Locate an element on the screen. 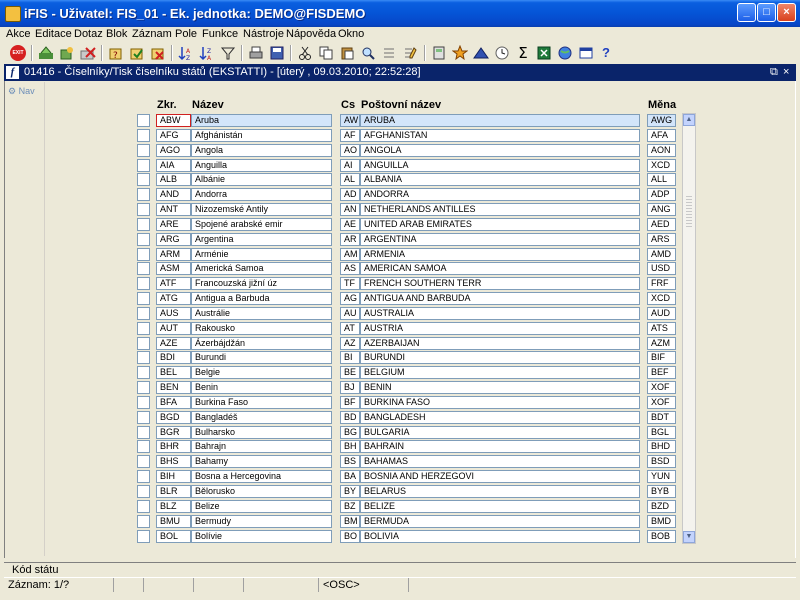  field-nazev: Afghánistán is located at coordinates (261, 135).